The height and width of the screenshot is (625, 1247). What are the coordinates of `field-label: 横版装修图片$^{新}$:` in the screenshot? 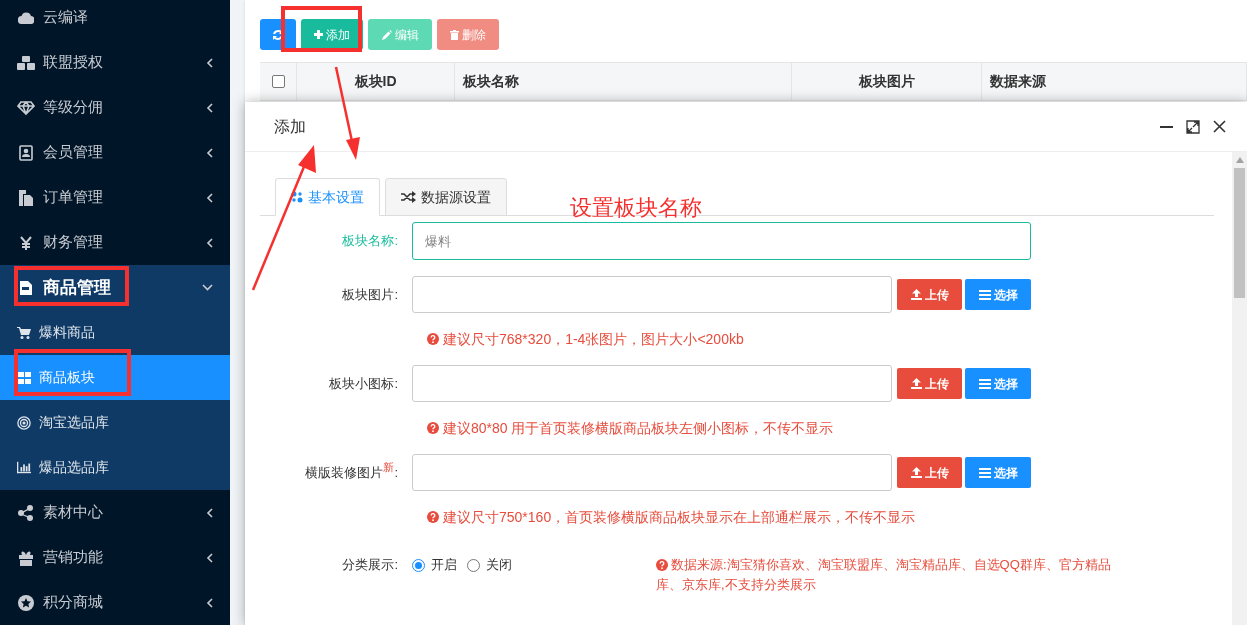 It's located at (351, 472).